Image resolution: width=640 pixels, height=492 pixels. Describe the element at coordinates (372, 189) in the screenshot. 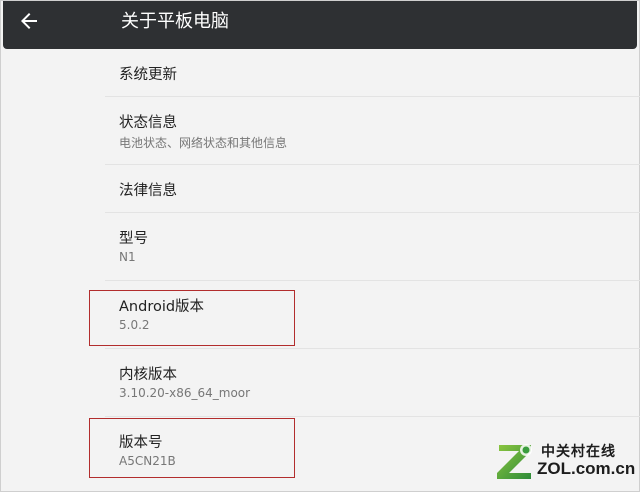

I see `list-item-legal: 法律信息` at that location.